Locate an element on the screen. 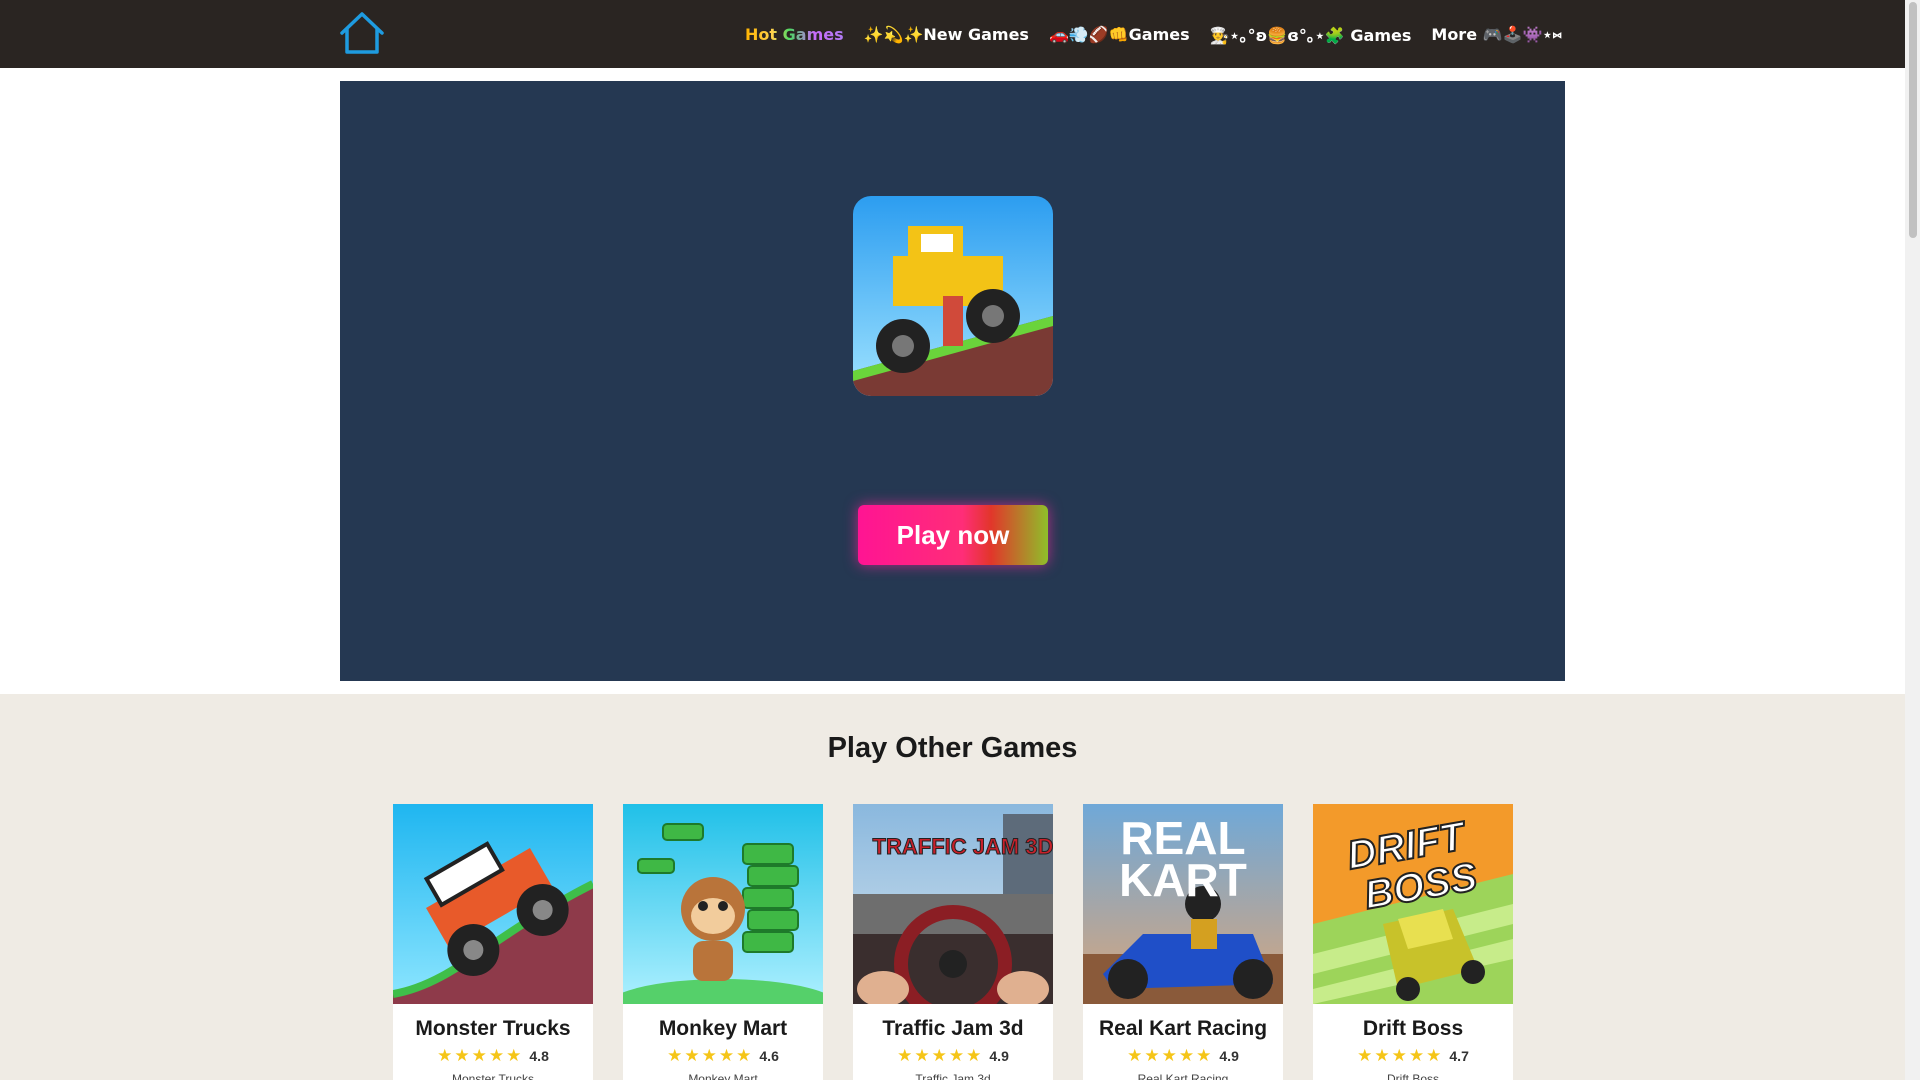 The image size is (1920, 1080). game-card-subtitle: Monkey Mart is located at coordinates (723, 1076).